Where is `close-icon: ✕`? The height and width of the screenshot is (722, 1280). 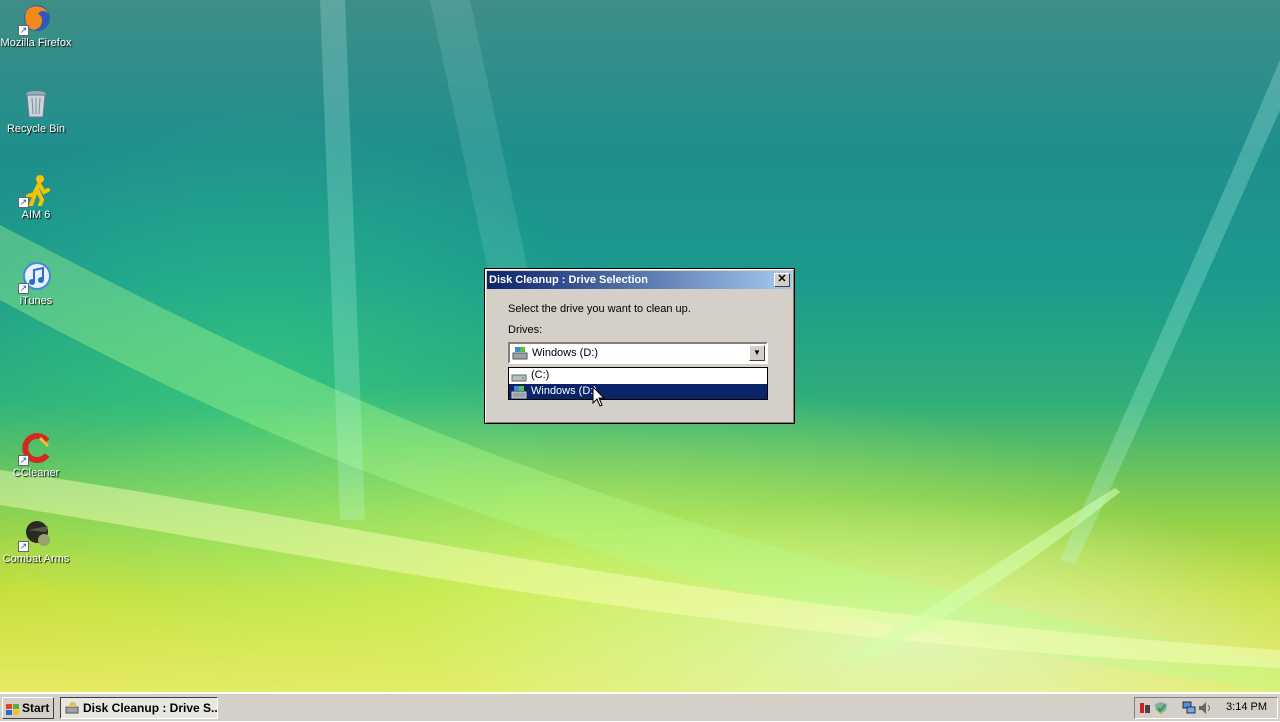
close-icon: ✕ is located at coordinates (782, 279).